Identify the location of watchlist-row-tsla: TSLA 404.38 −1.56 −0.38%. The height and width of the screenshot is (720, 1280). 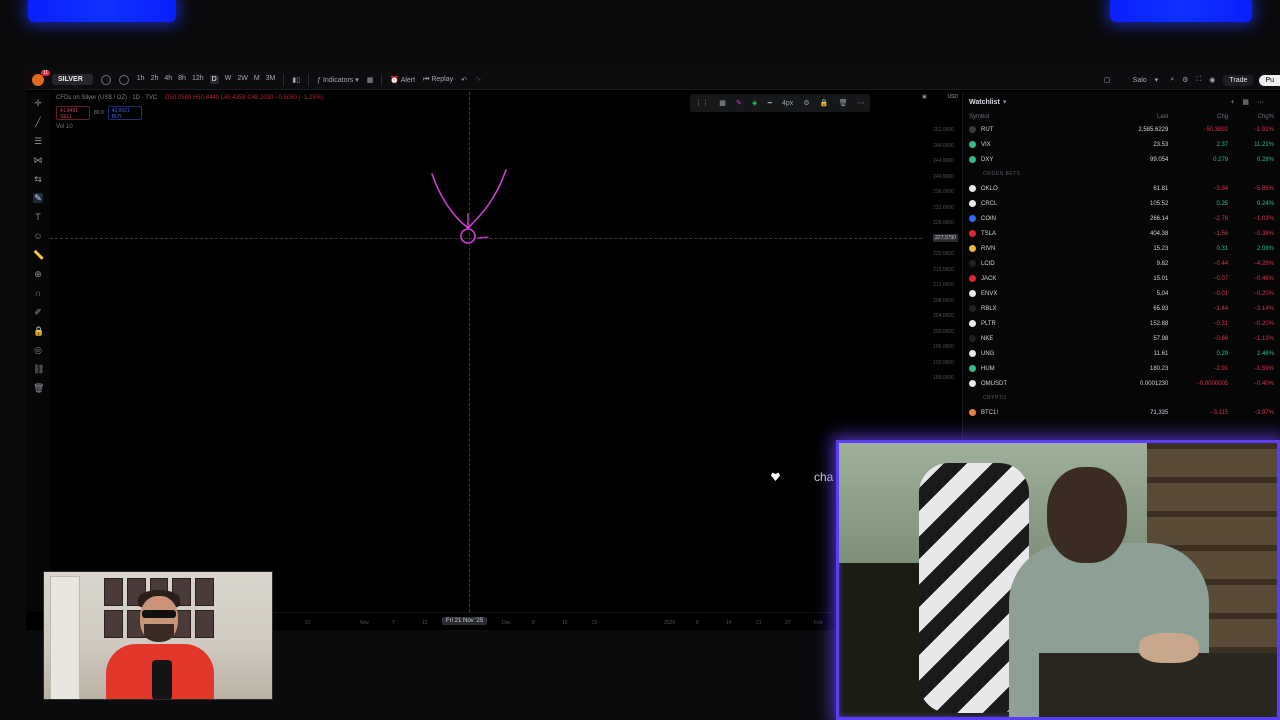
(1121, 233).